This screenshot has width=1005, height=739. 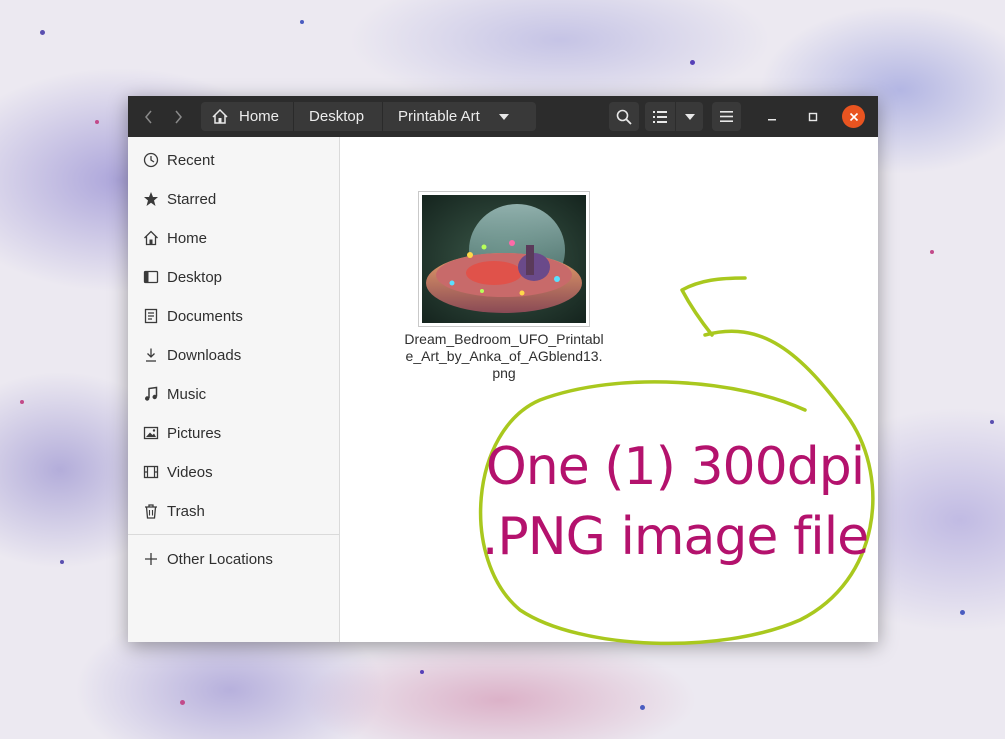 What do you see at coordinates (675, 537) in the screenshot?
I see `annotation-line-2: .PNG image file` at bounding box center [675, 537].